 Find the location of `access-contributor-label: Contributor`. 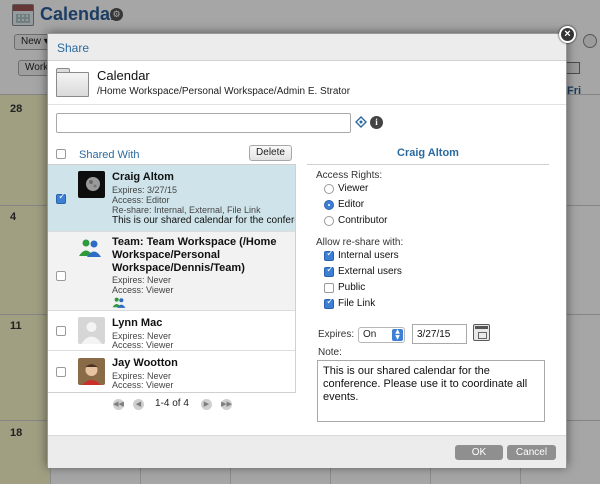

access-contributor-label: Contributor is located at coordinates (363, 220).